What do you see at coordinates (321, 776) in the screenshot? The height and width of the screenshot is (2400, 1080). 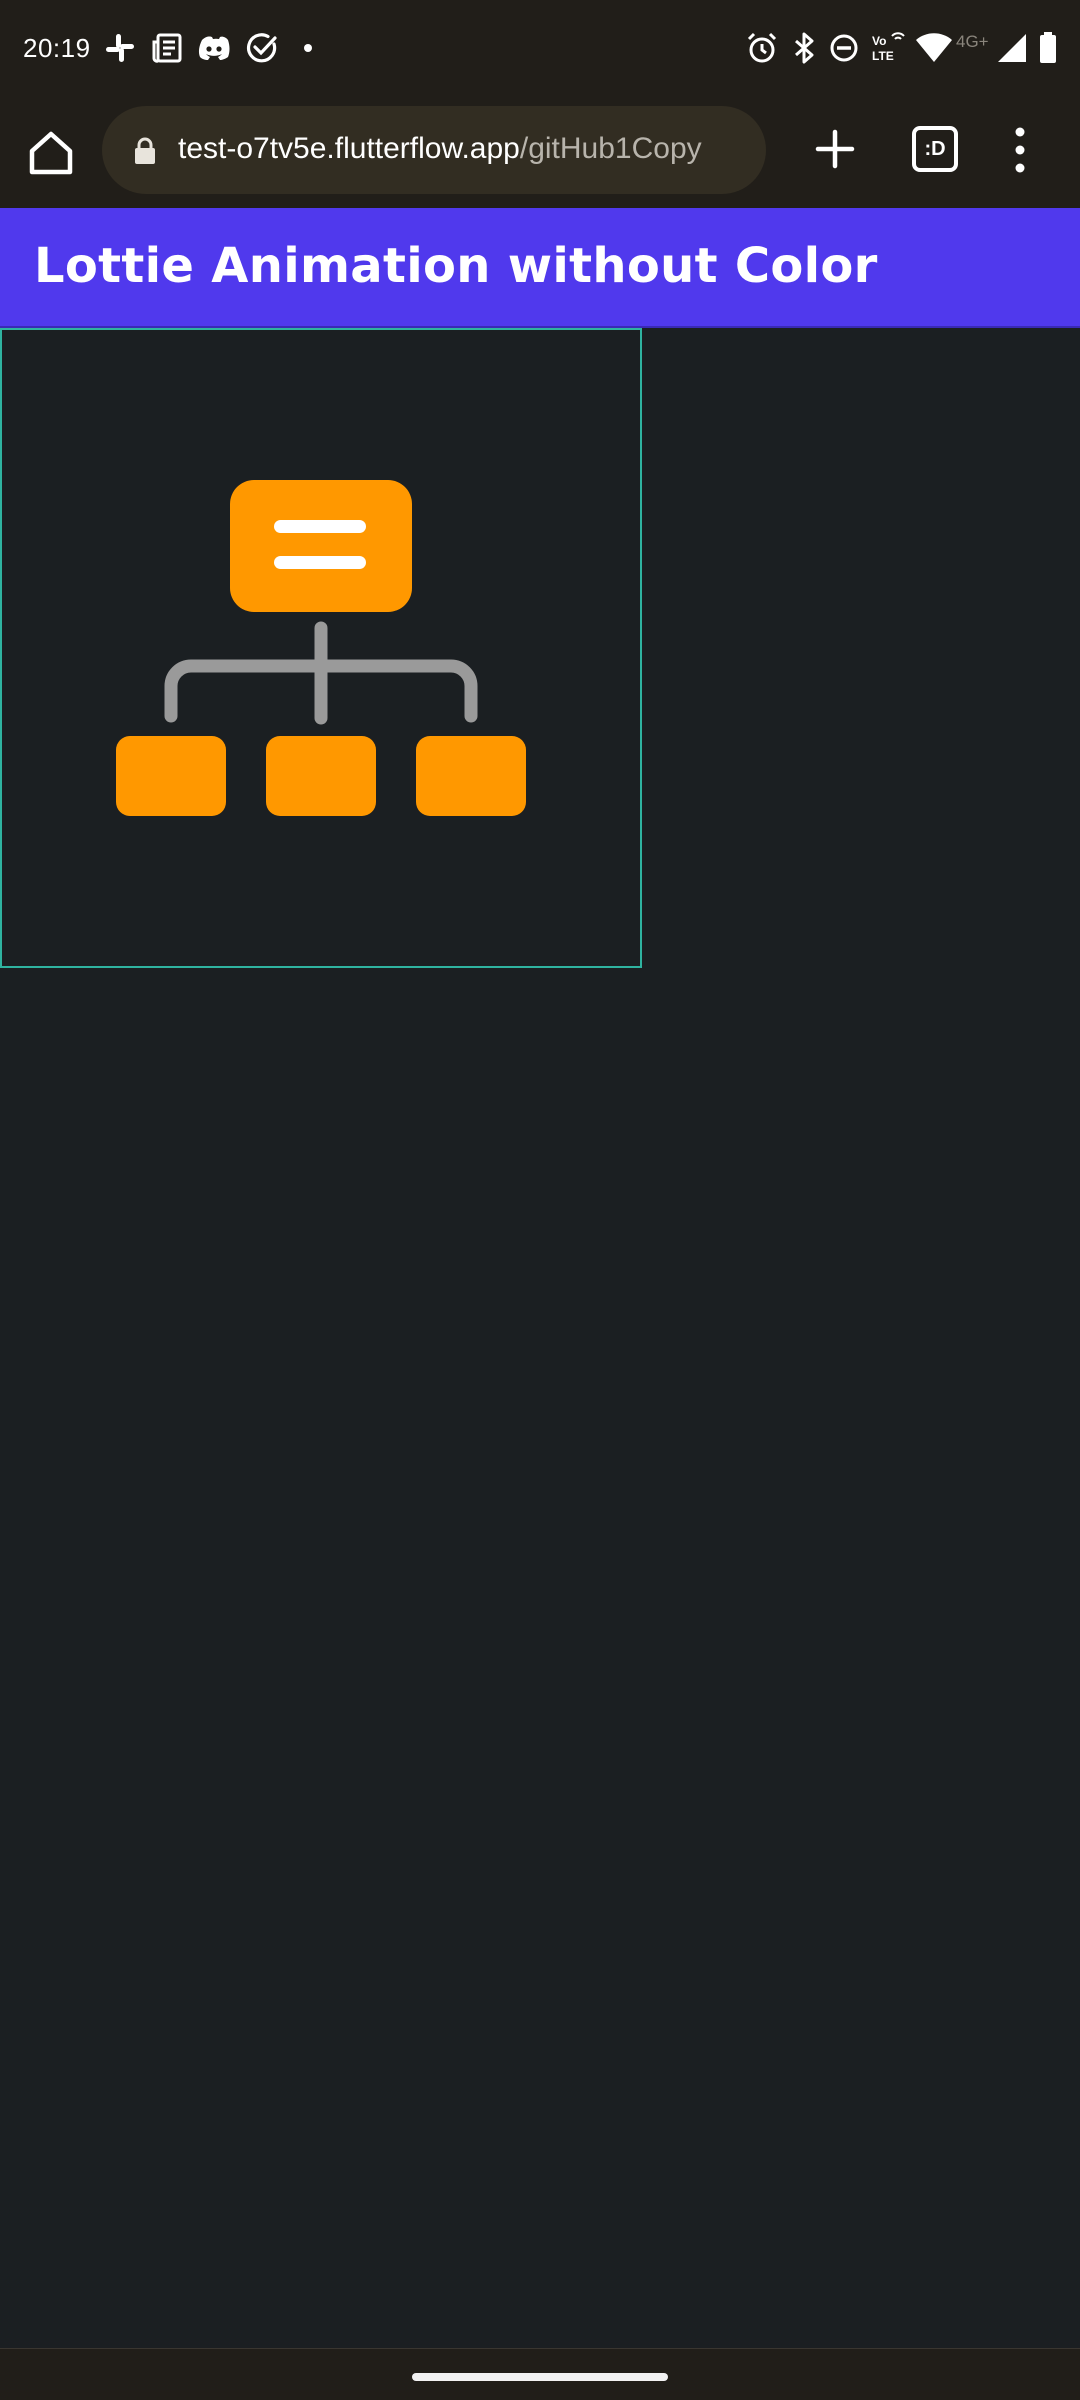 I see `org-chart-child-node-center` at bounding box center [321, 776].